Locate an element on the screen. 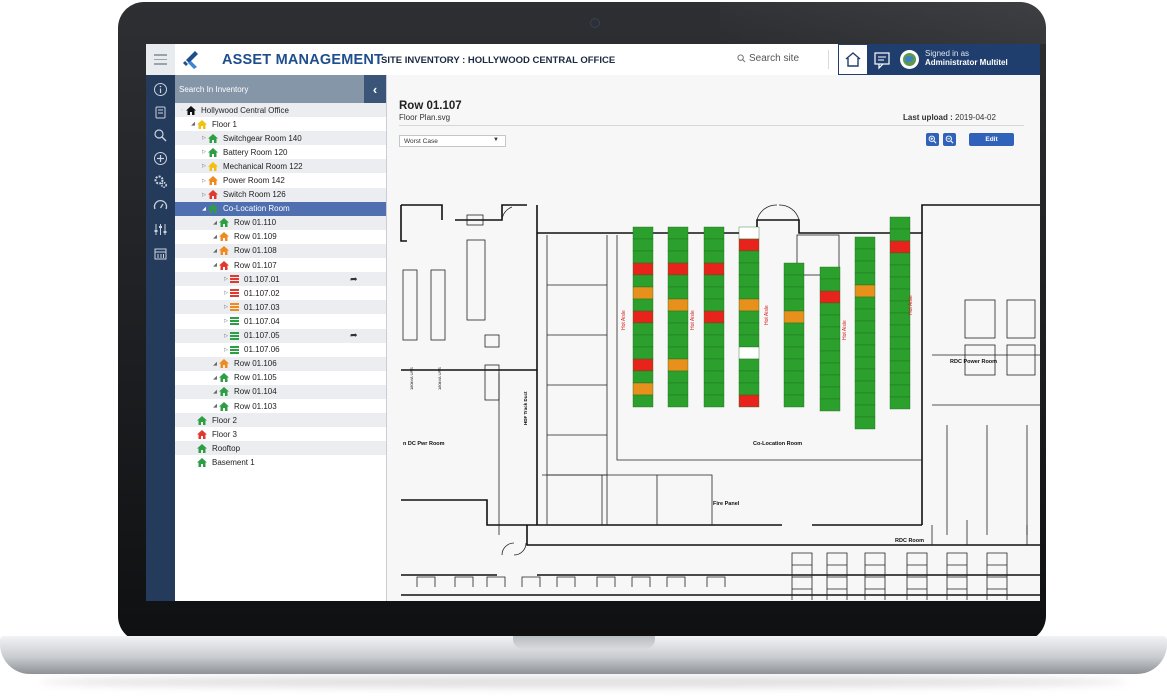 This screenshot has height=698, width=1167. tree-item: ◢ Row 01.110 is located at coordinates (280, 222).